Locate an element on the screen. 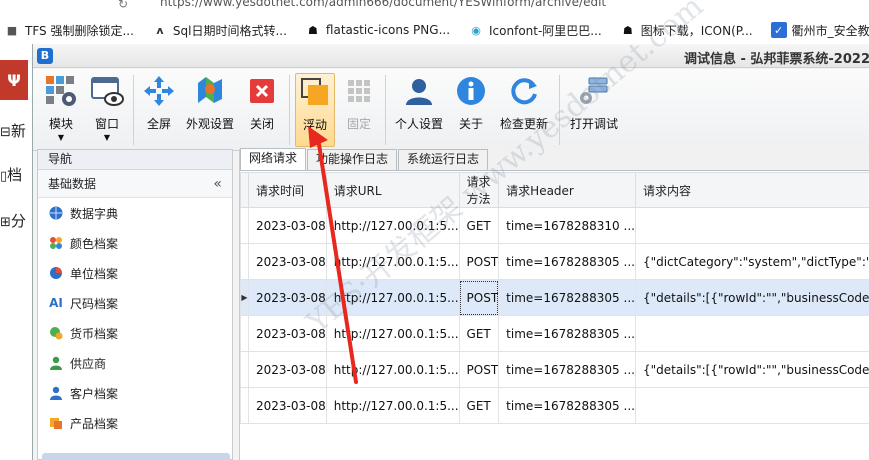 The height and width of the screenshot is (460, 869). ribbon-separator is located at coordinates (559, 110).